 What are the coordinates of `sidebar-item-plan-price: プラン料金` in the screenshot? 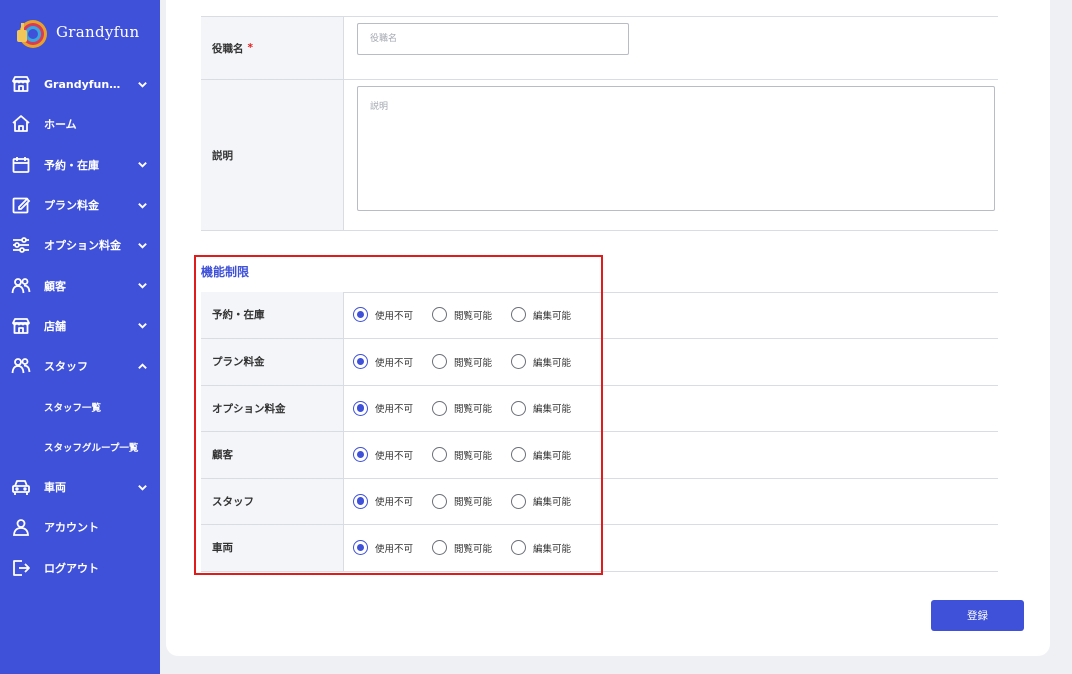 It's located at (80, 205).